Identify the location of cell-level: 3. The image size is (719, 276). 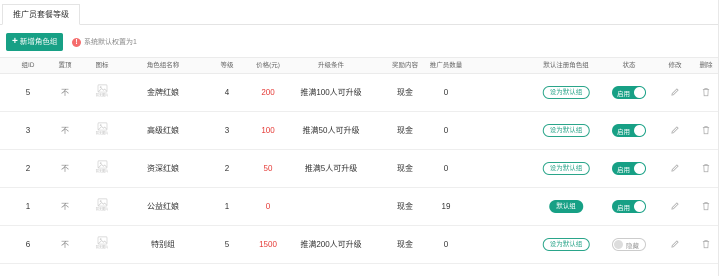
(227, 130).